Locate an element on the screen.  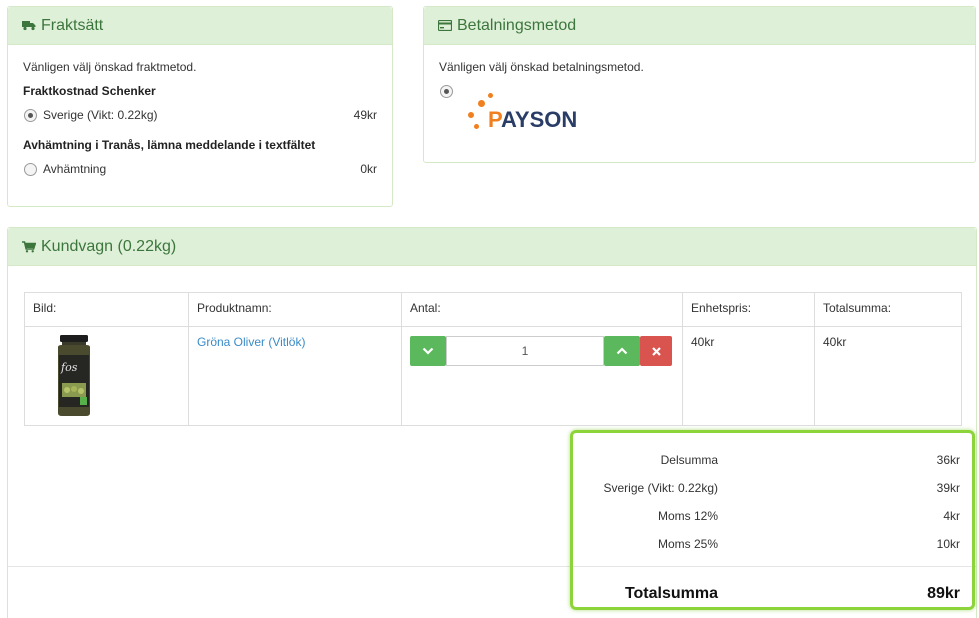
close-icon is located at coordinates (656, 351).